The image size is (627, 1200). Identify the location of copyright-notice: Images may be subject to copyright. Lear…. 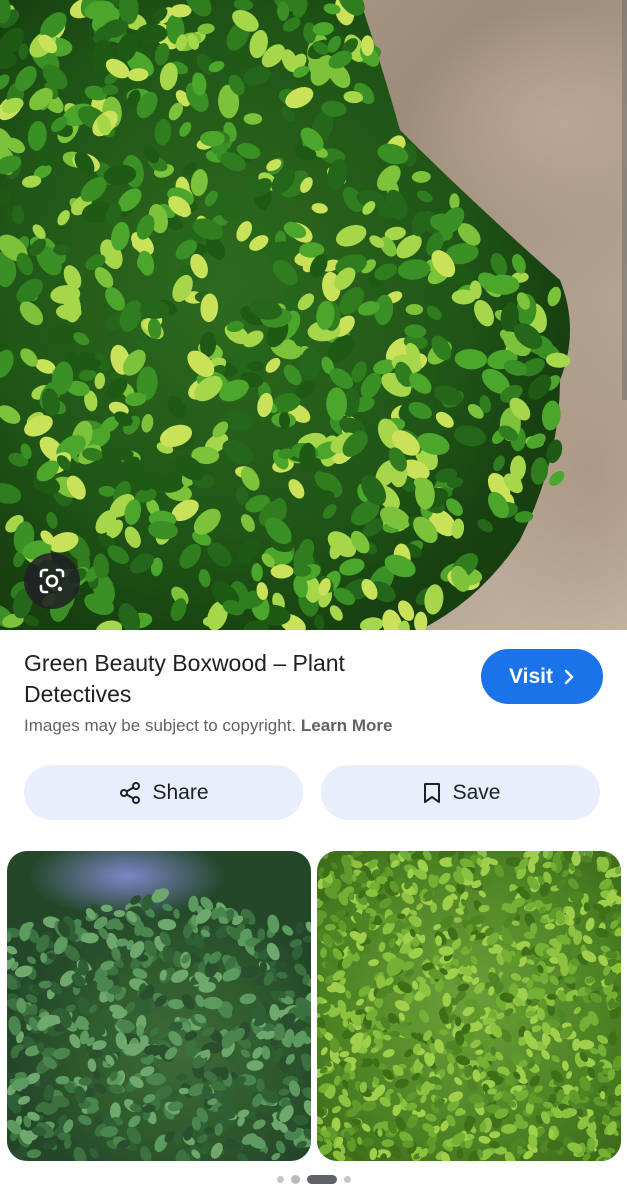
(208, 726).